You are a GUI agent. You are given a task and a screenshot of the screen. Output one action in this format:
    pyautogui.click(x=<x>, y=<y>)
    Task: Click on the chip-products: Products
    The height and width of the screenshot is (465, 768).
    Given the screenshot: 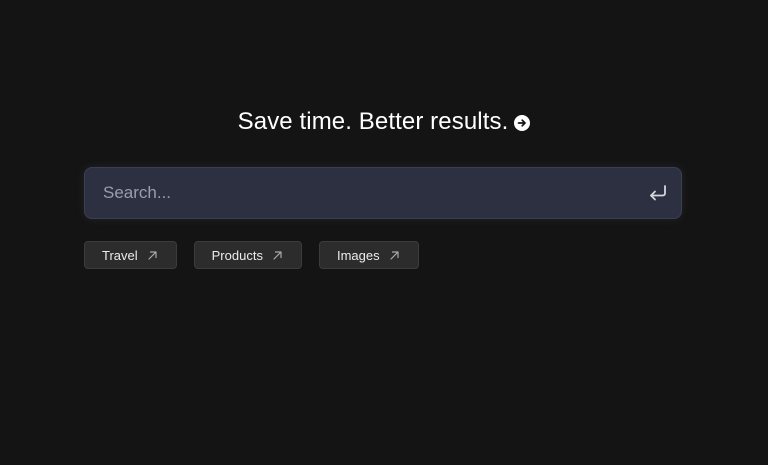 What is the action you would take?
    pyautogui.click(x=247, y=255)
    